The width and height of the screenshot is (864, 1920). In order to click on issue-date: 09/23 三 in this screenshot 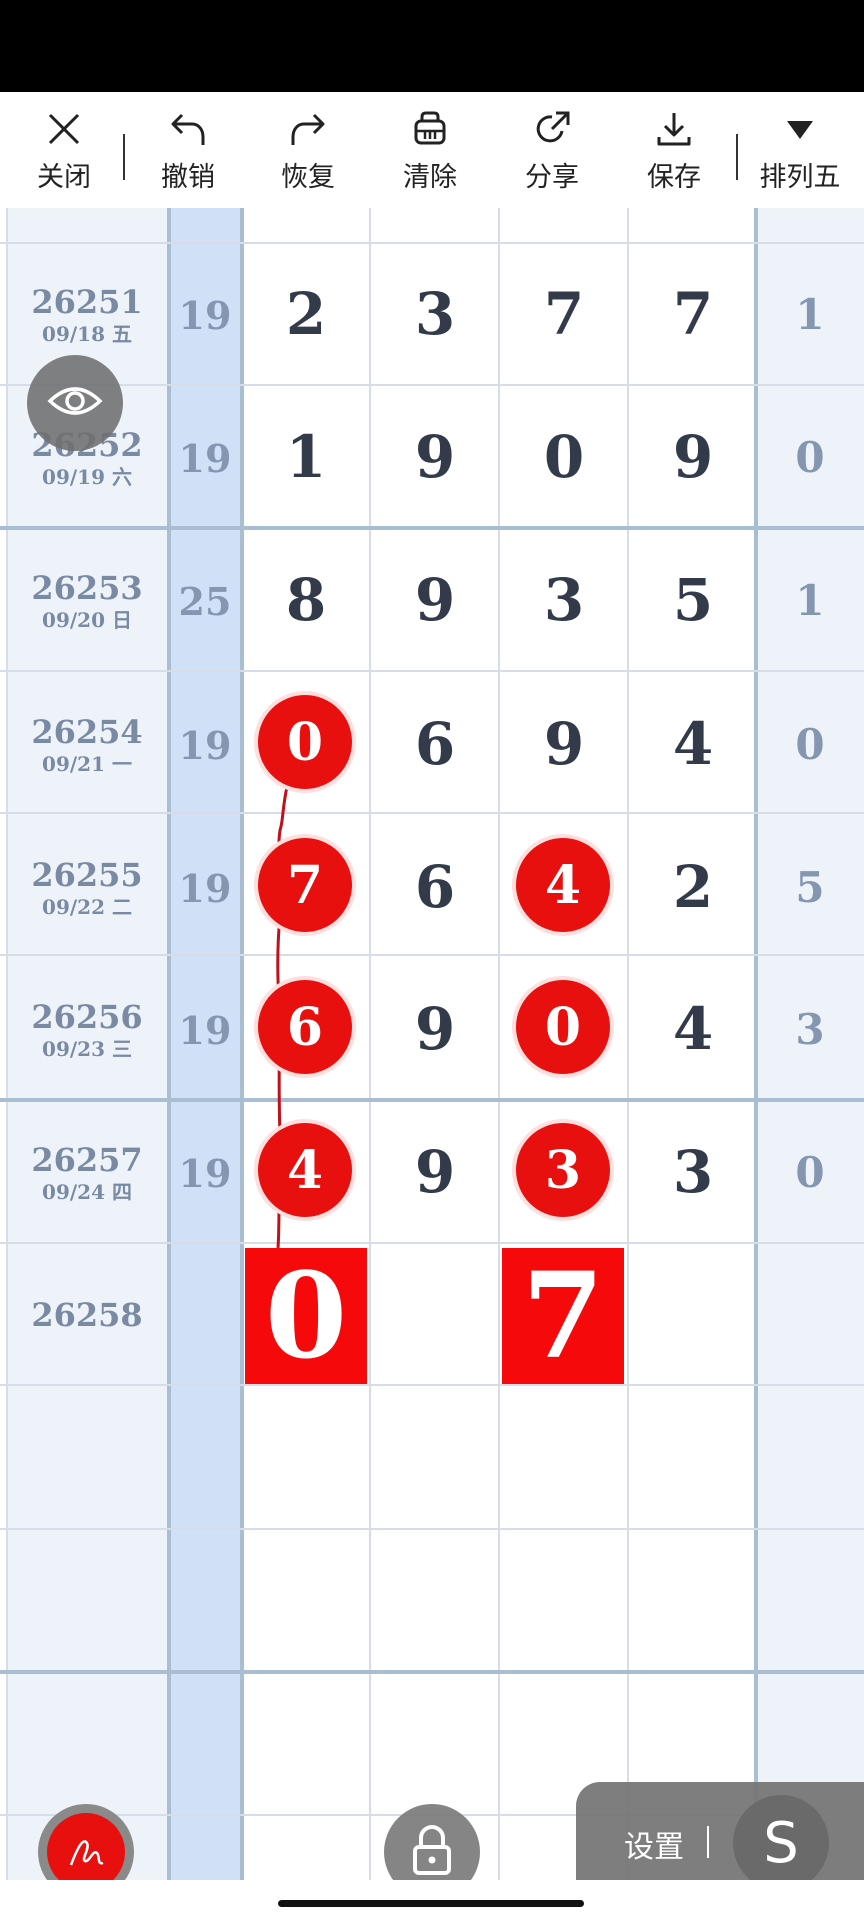, I will do `click(87, 1049)`.